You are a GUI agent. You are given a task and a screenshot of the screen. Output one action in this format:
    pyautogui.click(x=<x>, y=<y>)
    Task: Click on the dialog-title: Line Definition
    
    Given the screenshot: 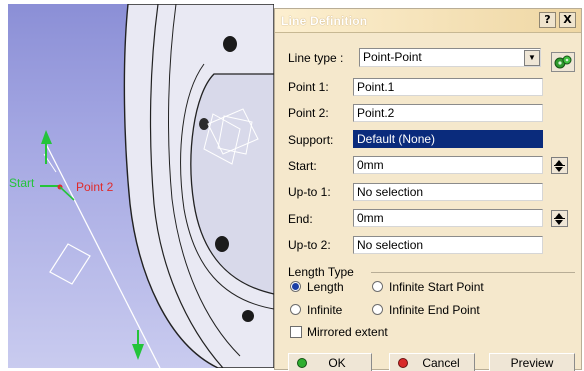 What is the action you would take?
    pyautogui.click(x=324, y=21)
    